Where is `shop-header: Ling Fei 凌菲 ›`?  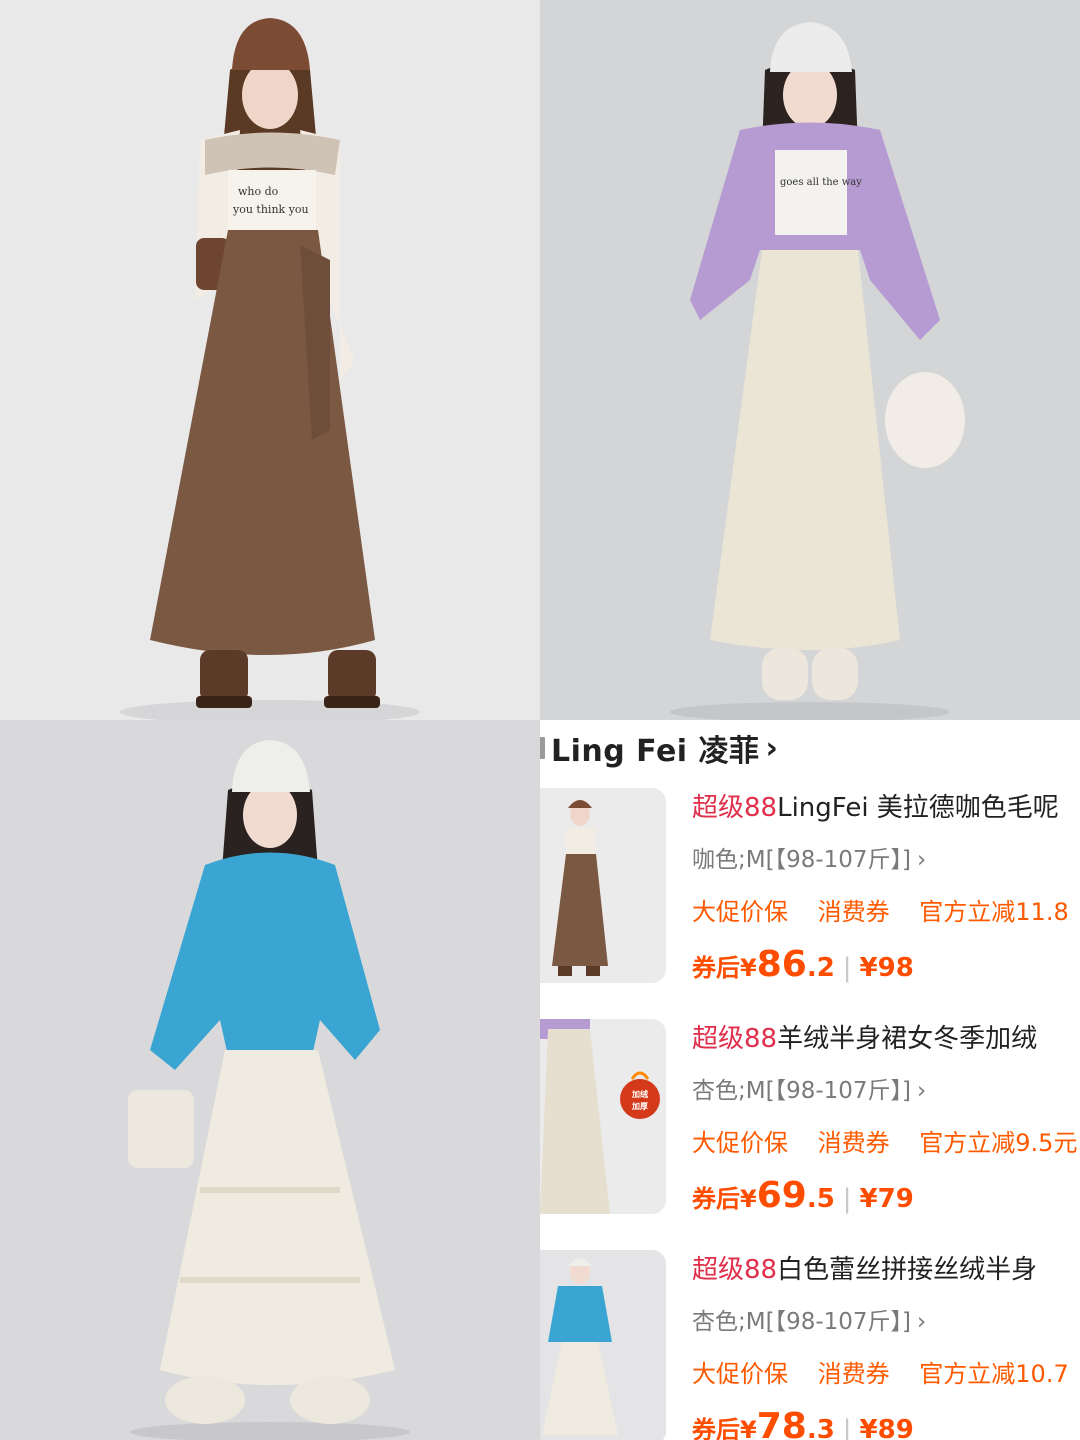 shop-header: Ling Fei 凌菲 › is located at coordinates (659, 748).